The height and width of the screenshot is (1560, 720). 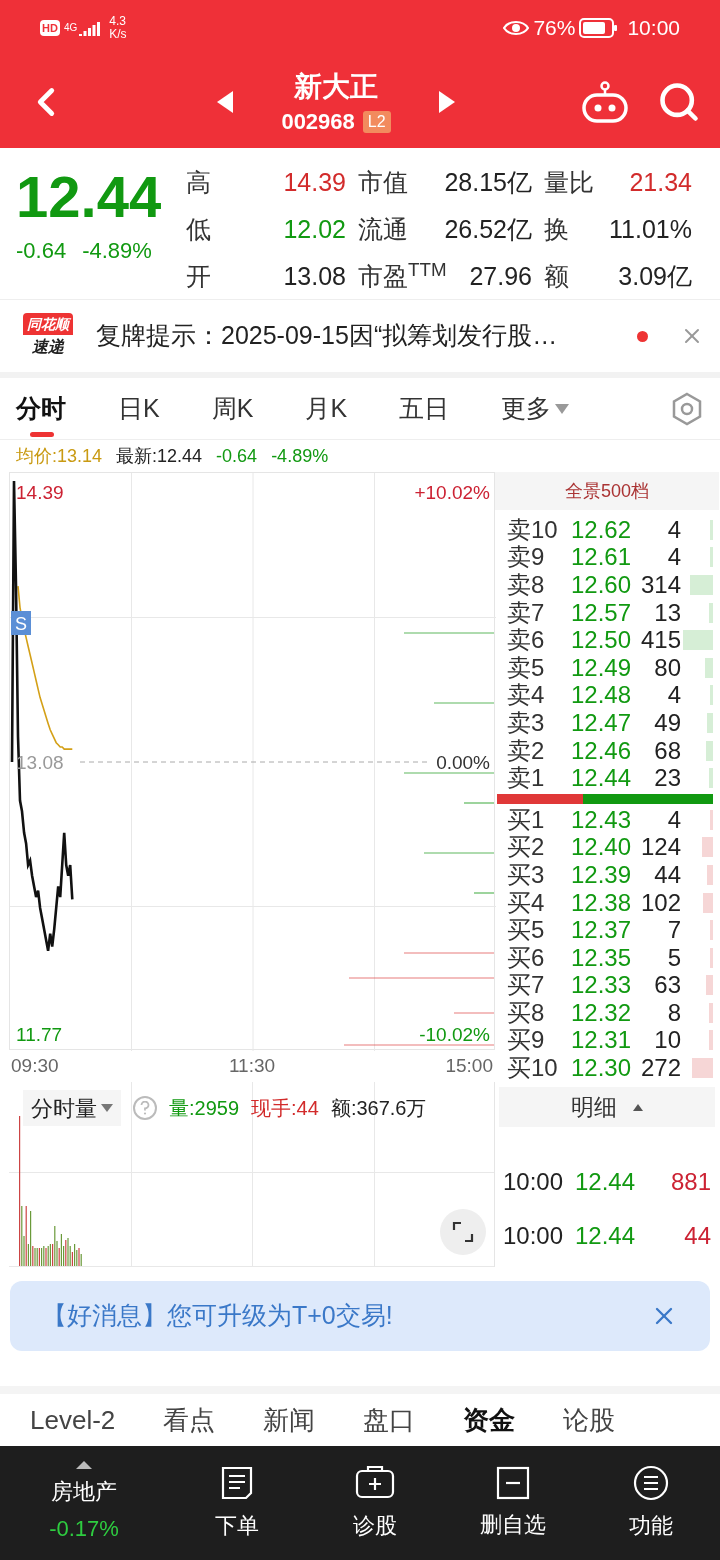 I want to click on minus-square-icon, so click(x=513, y=1482).